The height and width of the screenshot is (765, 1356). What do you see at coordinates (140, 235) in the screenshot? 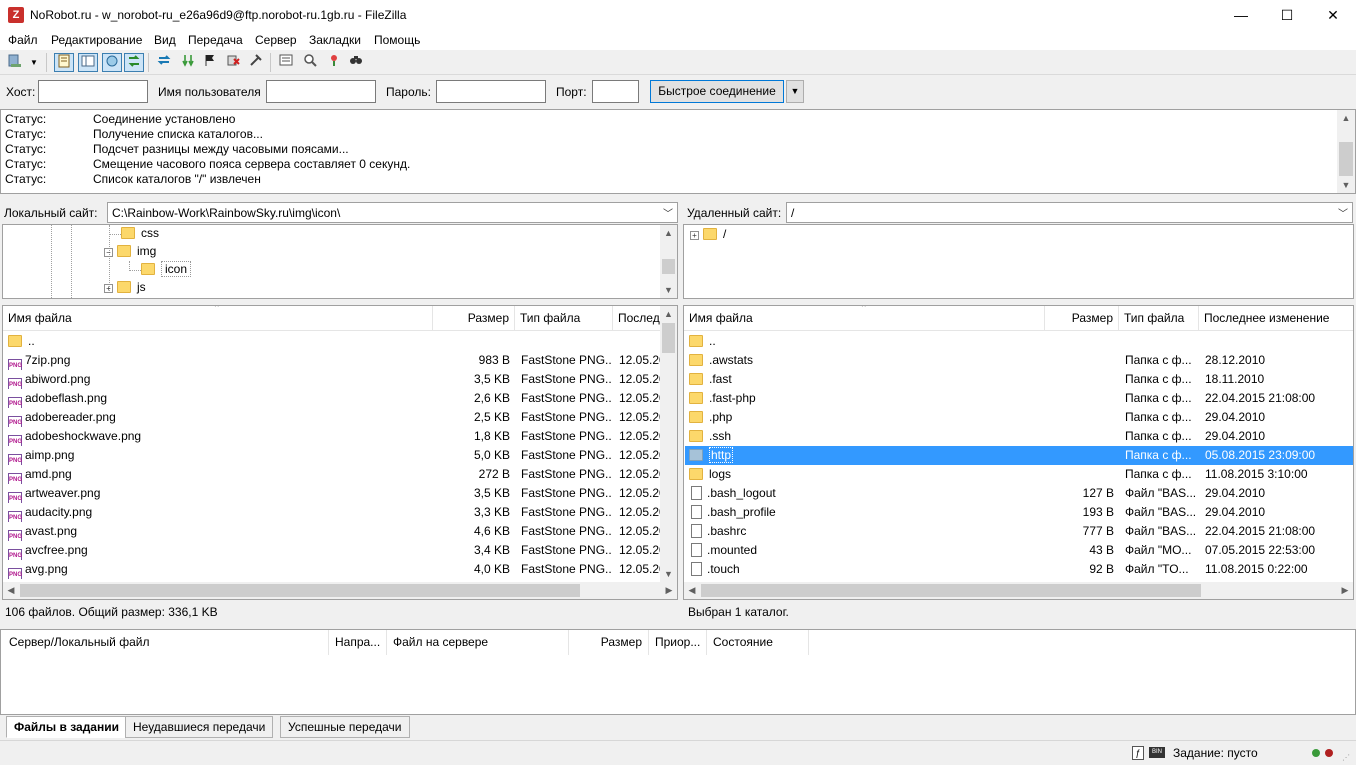
I see `tree-item-css: css` at bounding box center [140, 235].